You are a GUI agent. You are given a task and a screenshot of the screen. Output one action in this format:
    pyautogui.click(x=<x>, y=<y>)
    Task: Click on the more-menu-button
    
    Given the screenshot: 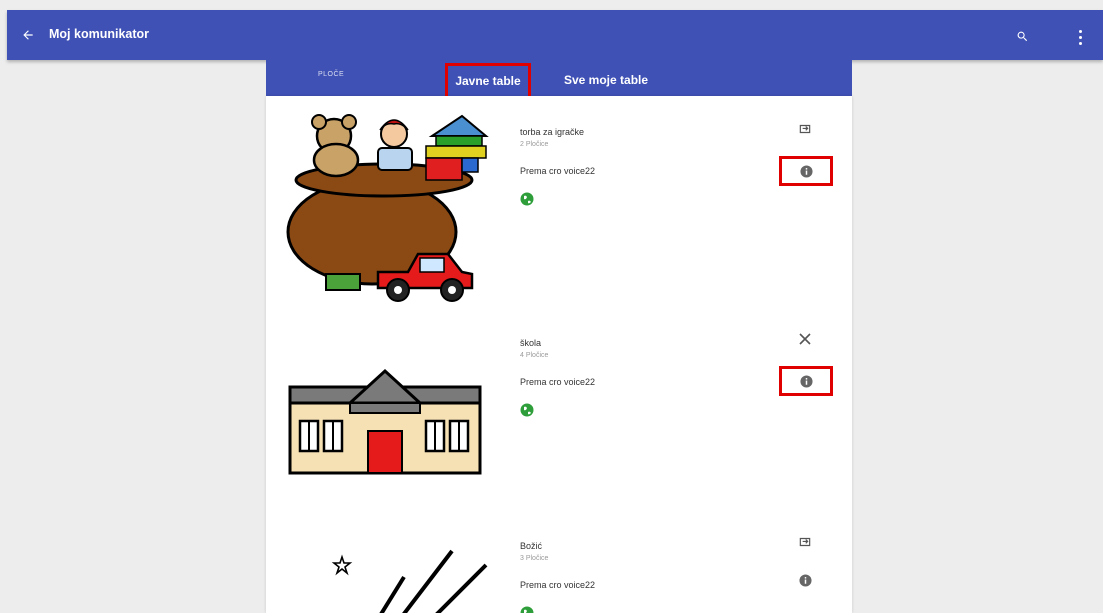 What is the action you would take?
    pyautogui.click(x=1080, y=37)
    